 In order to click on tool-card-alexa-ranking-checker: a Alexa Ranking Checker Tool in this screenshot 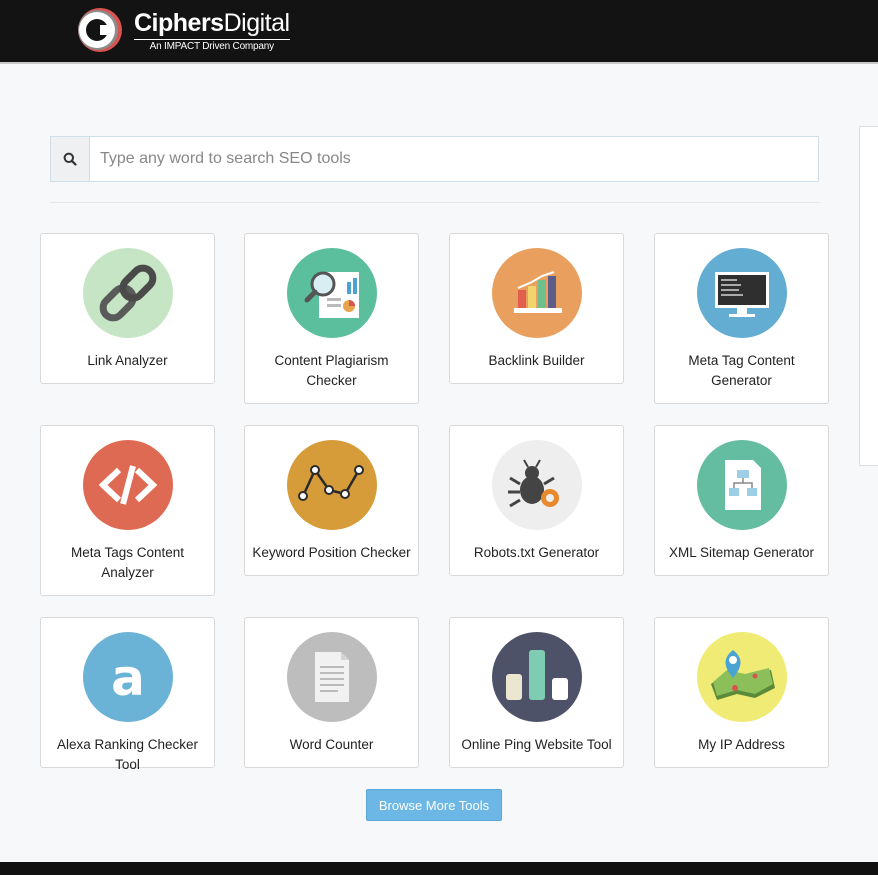, I will do `click(127, 694)`.